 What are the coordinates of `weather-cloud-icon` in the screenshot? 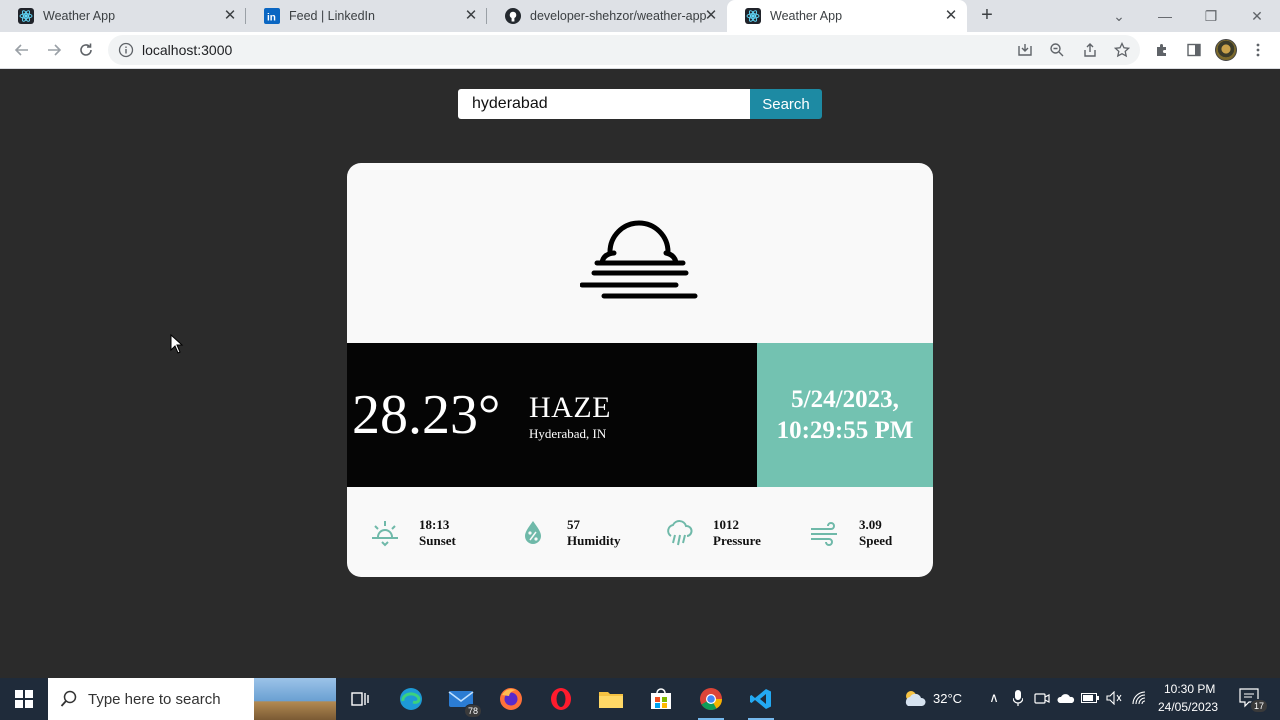 It's located at (915, 698).